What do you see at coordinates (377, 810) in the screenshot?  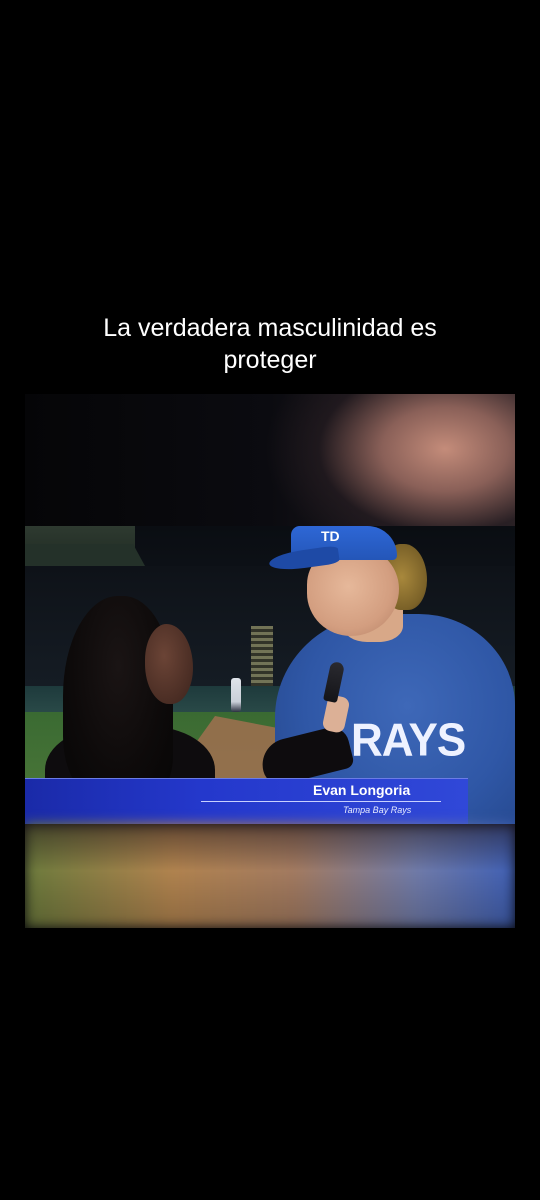 I see `lower-third-team: Tampa Bay Rays` at bounding box center [377, 810].